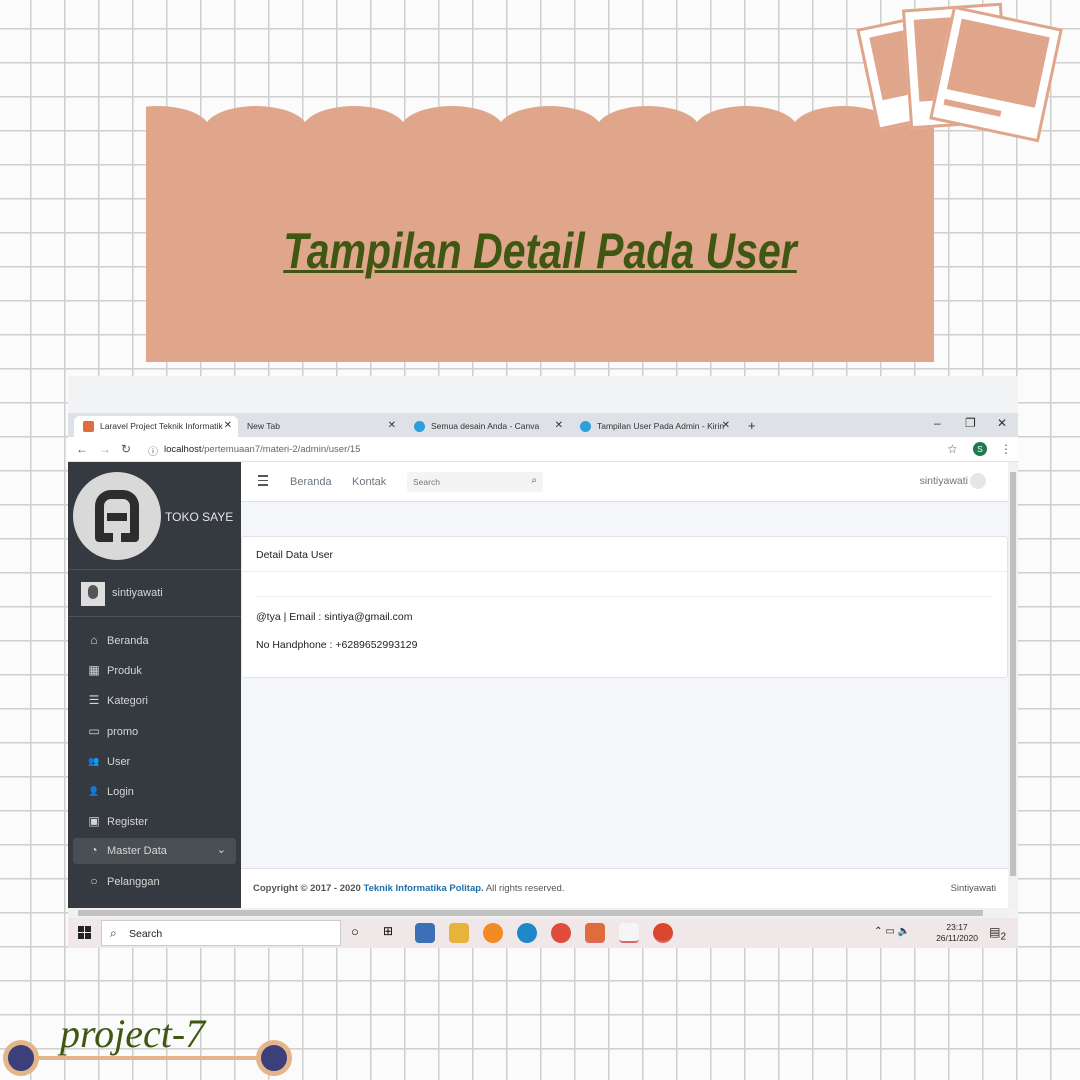  I want to click on sidebar-item-label: promo, so click(123, 732).